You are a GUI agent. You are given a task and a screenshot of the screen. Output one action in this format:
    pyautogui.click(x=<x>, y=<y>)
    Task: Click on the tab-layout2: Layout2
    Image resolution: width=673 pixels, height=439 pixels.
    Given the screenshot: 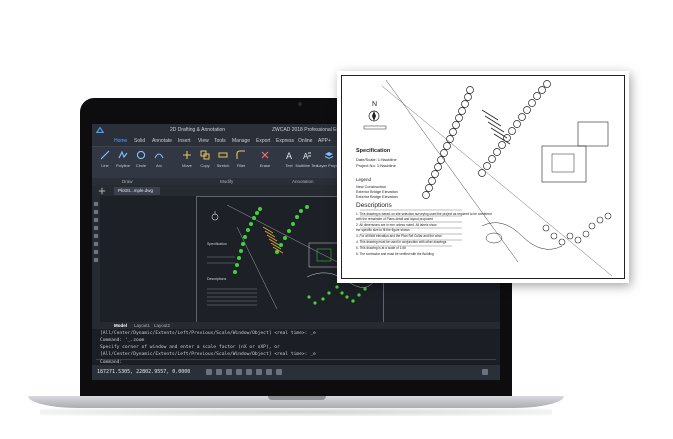 What is the action you would take?
    pyautogui.click(x=162, y=325)
    